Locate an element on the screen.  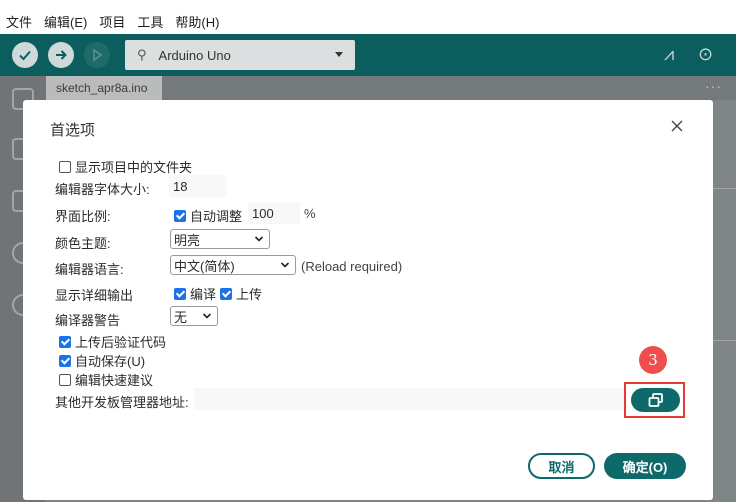
close-icon is located at coordinates (677, 126).